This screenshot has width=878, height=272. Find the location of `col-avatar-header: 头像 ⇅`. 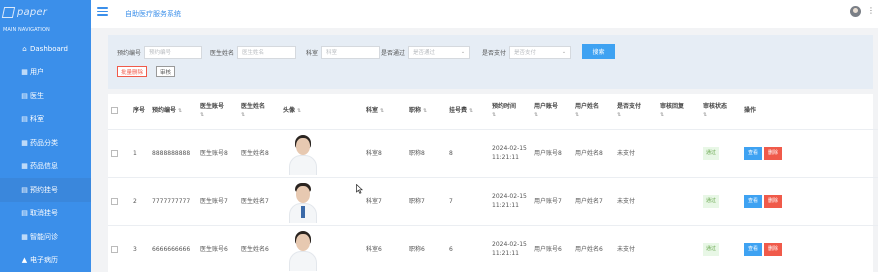

col-avatar-header: 头像 ⇅ is located at coordinates (321, 112).